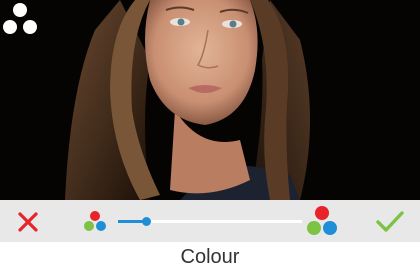 This screenshot has height=274, width=420. I want to click on colour-low-icon, so click(95, 221).